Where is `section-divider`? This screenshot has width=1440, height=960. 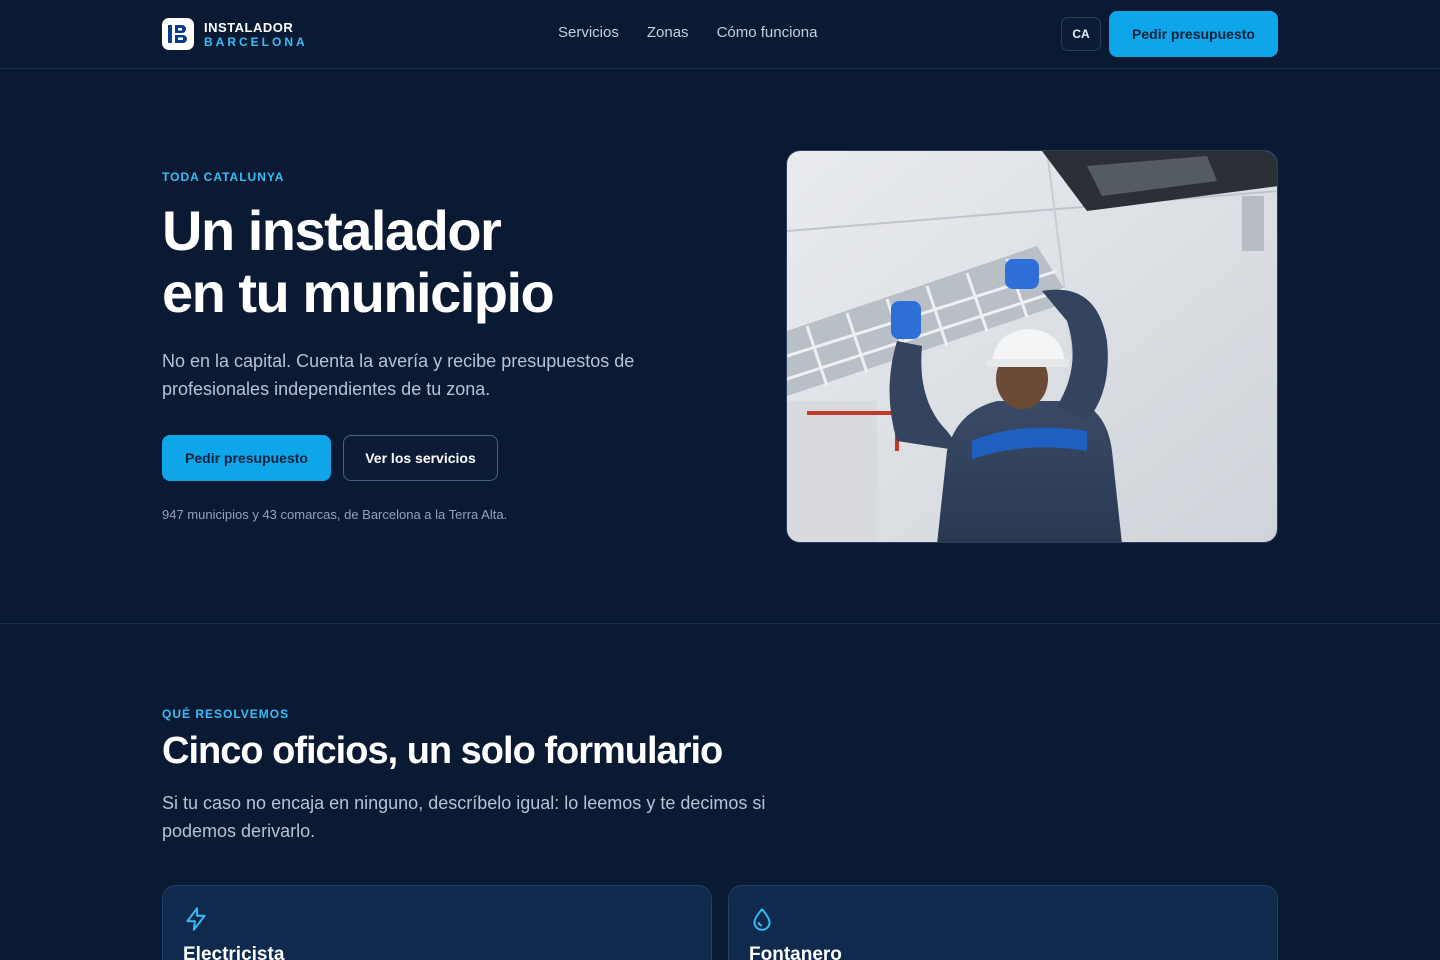 section-divider is located at coordinates (720, 623).